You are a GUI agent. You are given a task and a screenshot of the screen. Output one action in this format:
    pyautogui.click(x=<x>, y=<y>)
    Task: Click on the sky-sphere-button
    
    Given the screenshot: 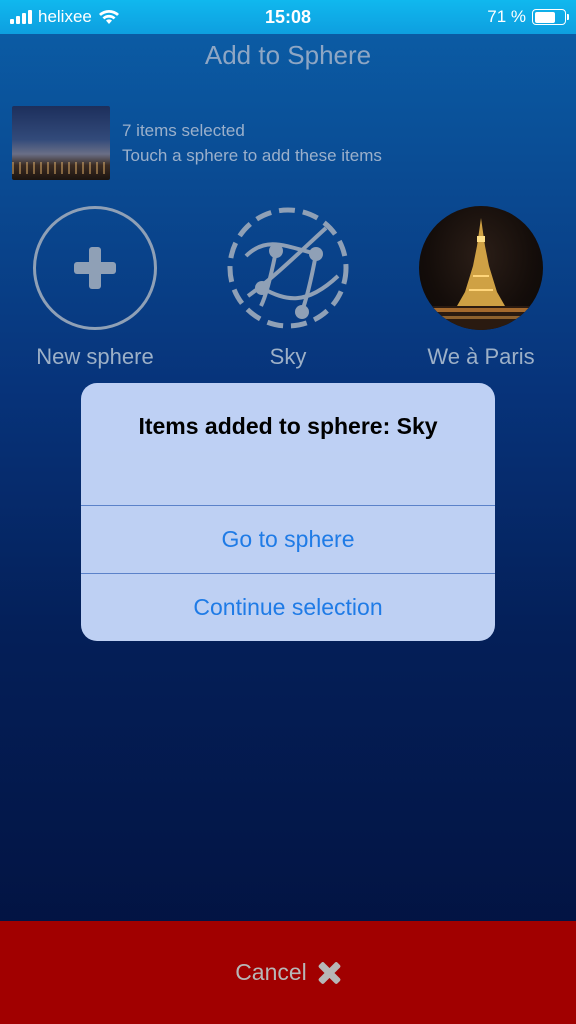 What is the action you would take?
    pyautogui.click(x=288, y=268)
    